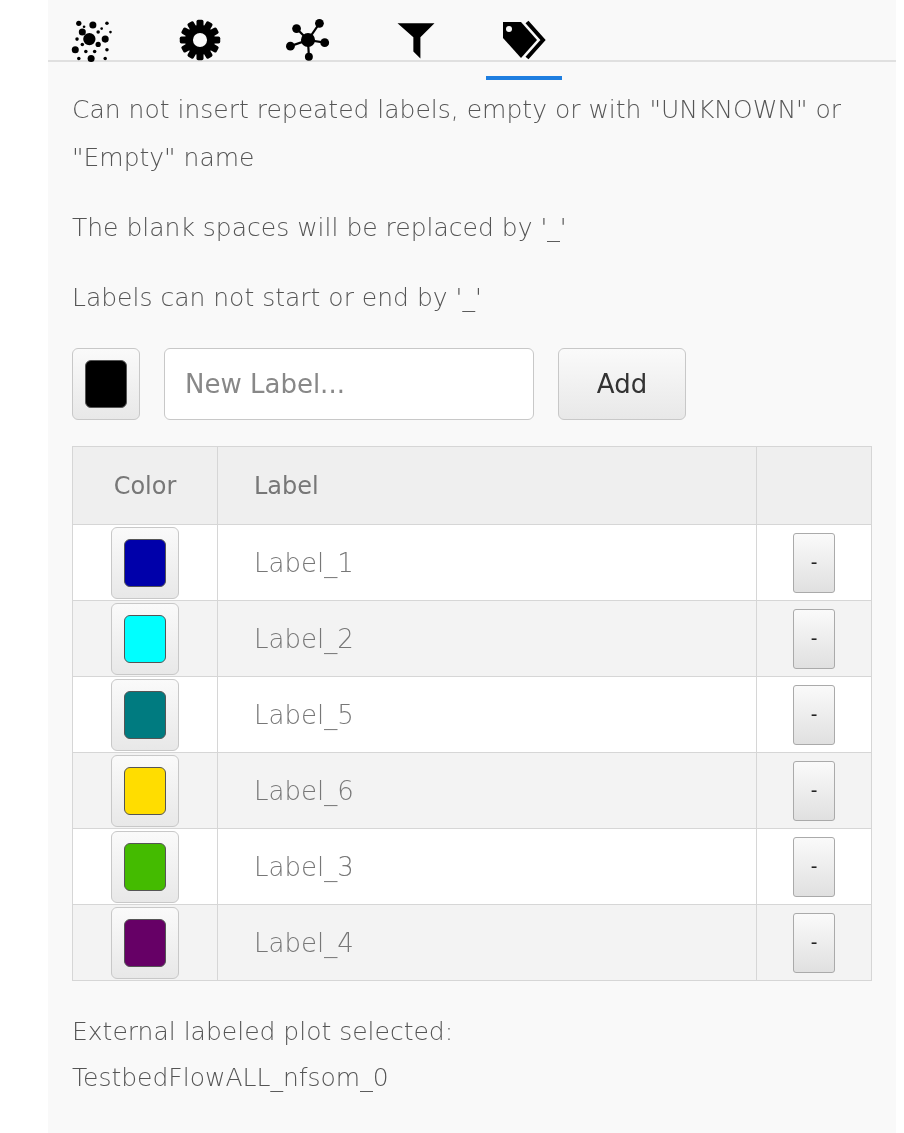 The height and width of the screenshot is (1133, 904). Describe the element at coordinates (145, 485) in the screenshot. I see `column-header: Color` at that location.